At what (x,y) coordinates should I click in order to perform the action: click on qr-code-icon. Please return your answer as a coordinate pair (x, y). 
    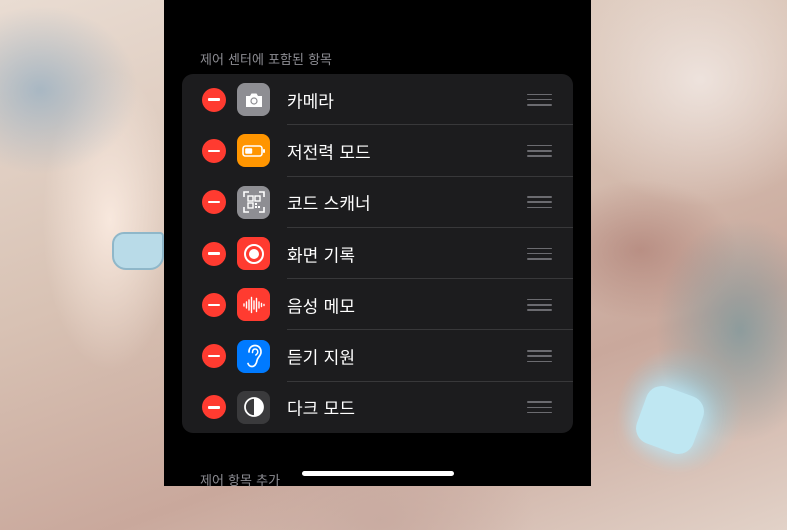
    Looking at the image, I should click on (253, 202).